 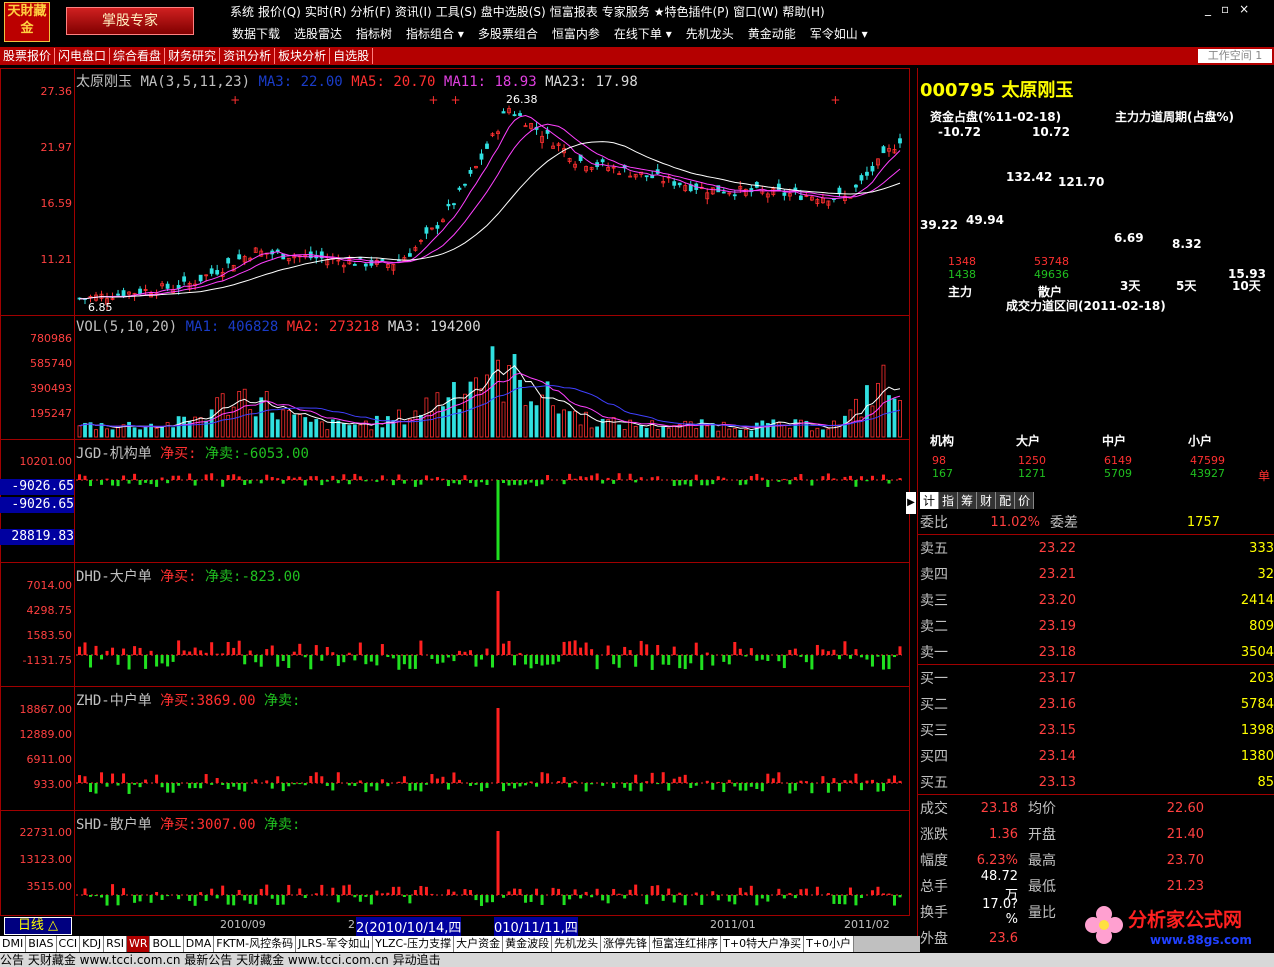 What do you see at coordinates (1235, 56) in the screenshot?
I see `workspace-selector: 工作空间 1` at bounding box center [1235, 56].